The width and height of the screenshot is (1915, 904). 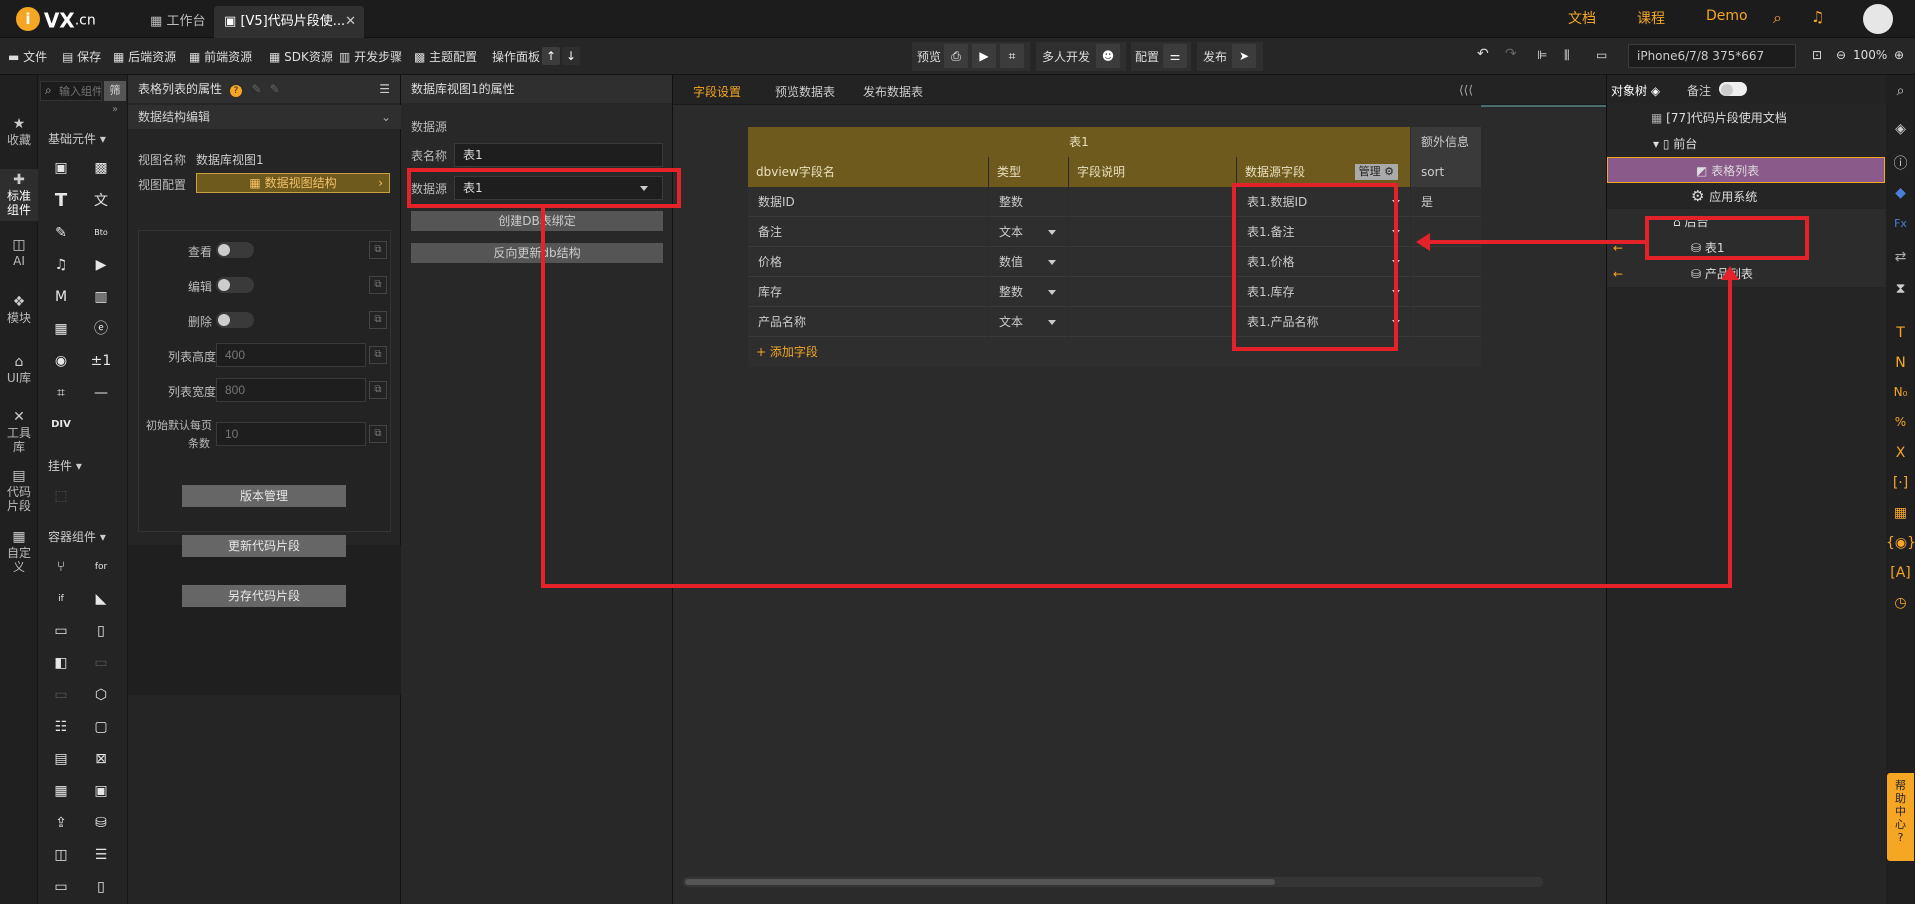 What do you see at coordinates (1582, 18) in the screenshot?
I see `nav-docs: 文档` at bounding box center [1582, 18].